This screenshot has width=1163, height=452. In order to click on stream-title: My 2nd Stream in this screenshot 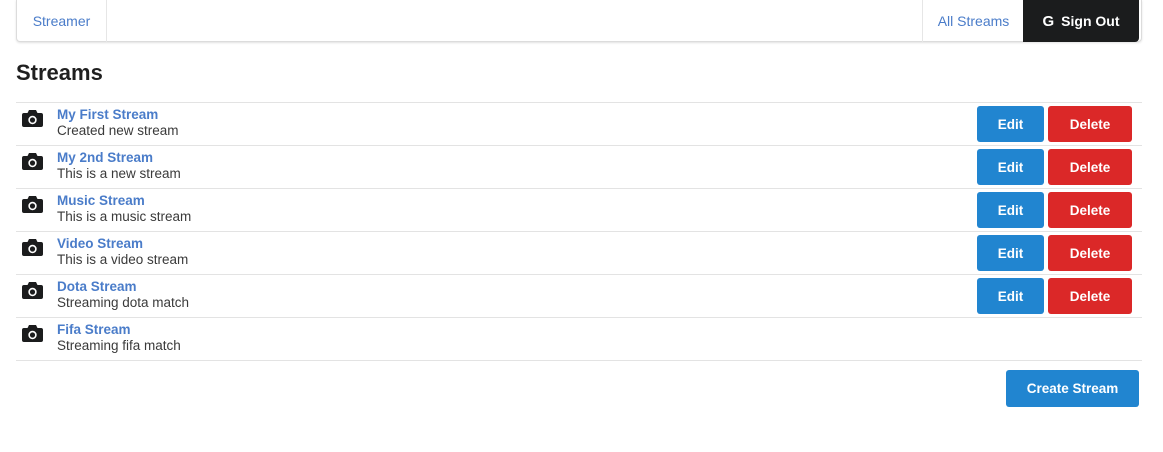, I will do `click(105, 157)`.